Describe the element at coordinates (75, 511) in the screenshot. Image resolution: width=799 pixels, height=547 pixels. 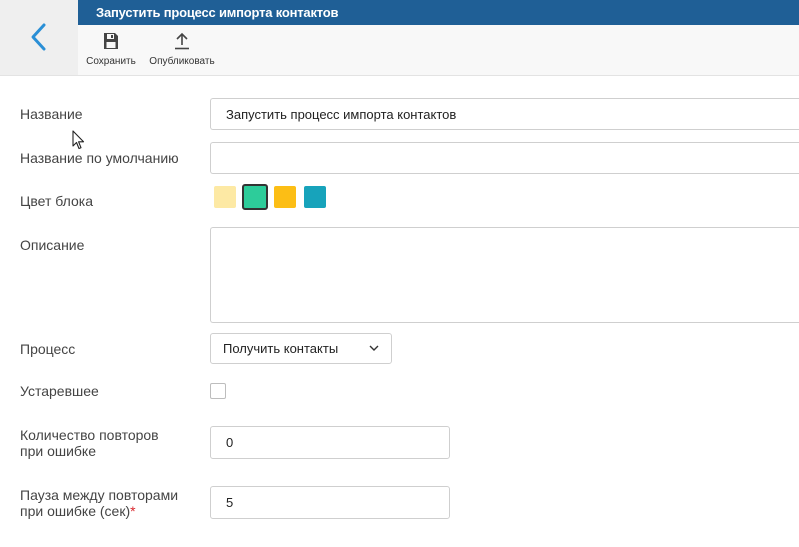
I see `retry-pause-label-line2: при ошибке (сек)` at that location.